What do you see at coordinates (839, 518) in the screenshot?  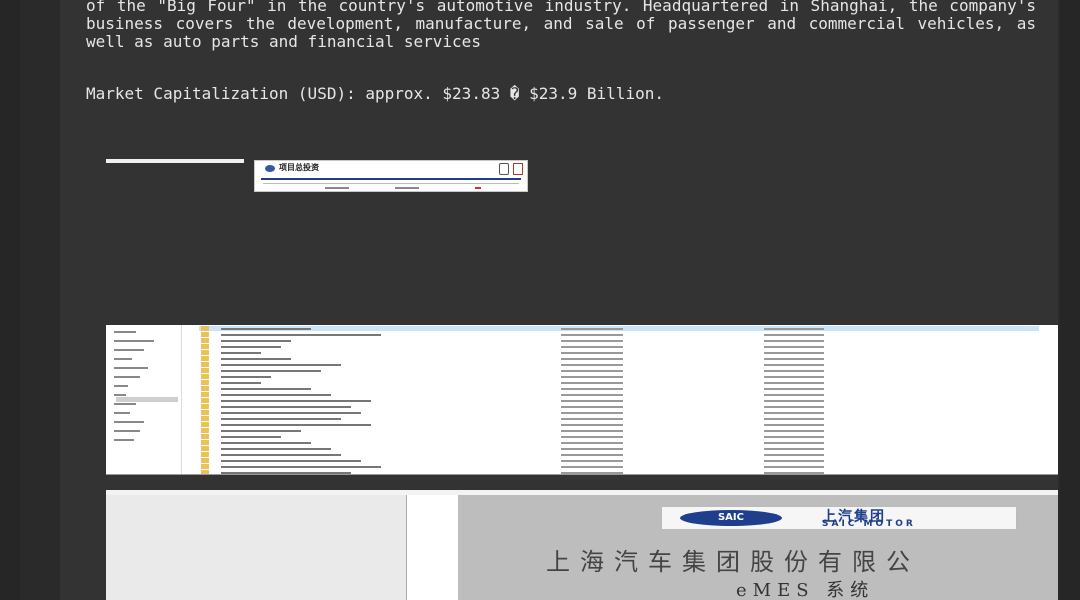 I see `saic-logo-banner: SAIC 上汽集团 SAIC MOTOR` at bounding box center [839, 518].